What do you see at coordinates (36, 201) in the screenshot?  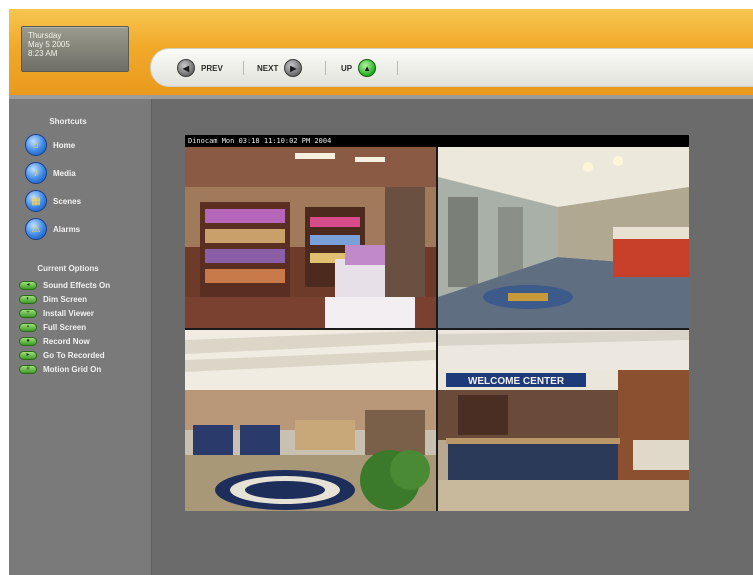 I see `scenes-icon: ▦` at bounding box center [36, 201].